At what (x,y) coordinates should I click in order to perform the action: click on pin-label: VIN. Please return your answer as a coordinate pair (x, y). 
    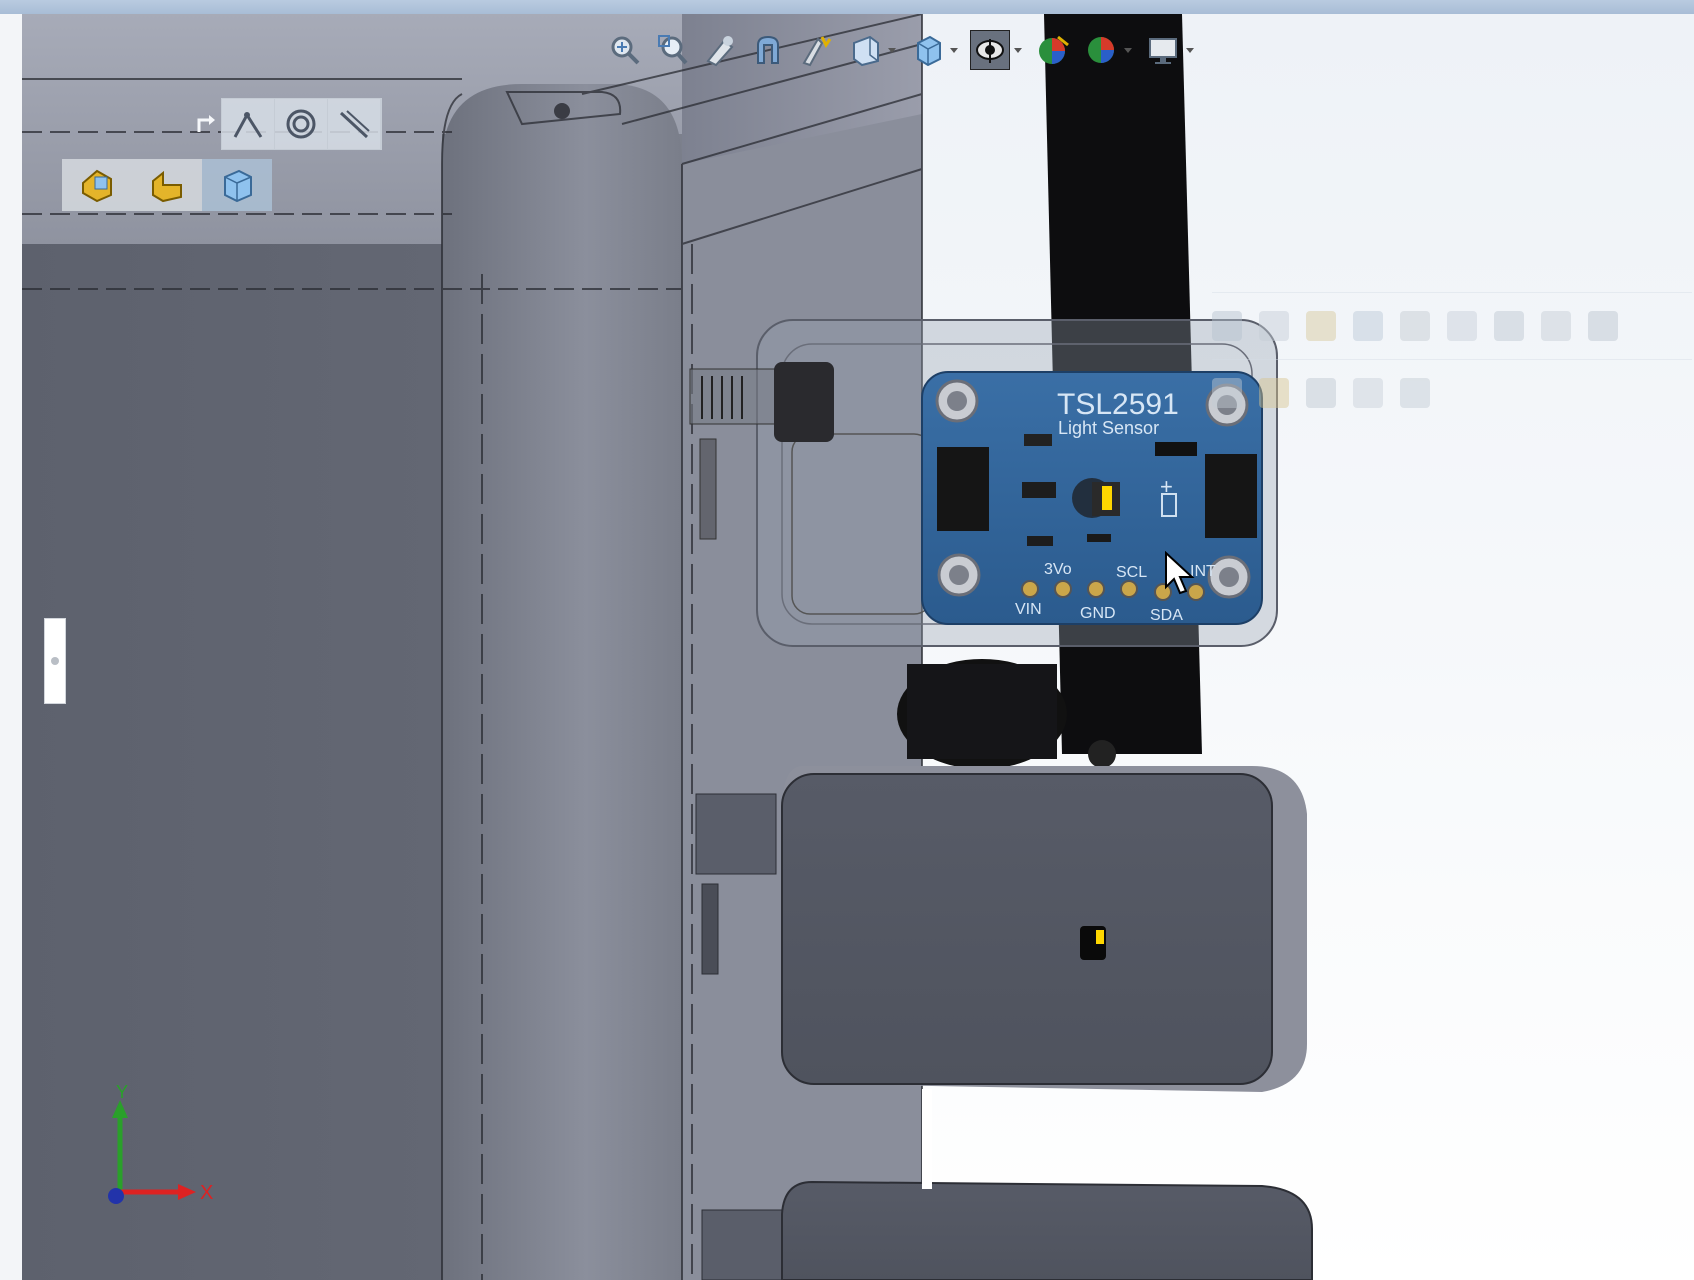
    Looking at the image, I should click on (1028, 609).